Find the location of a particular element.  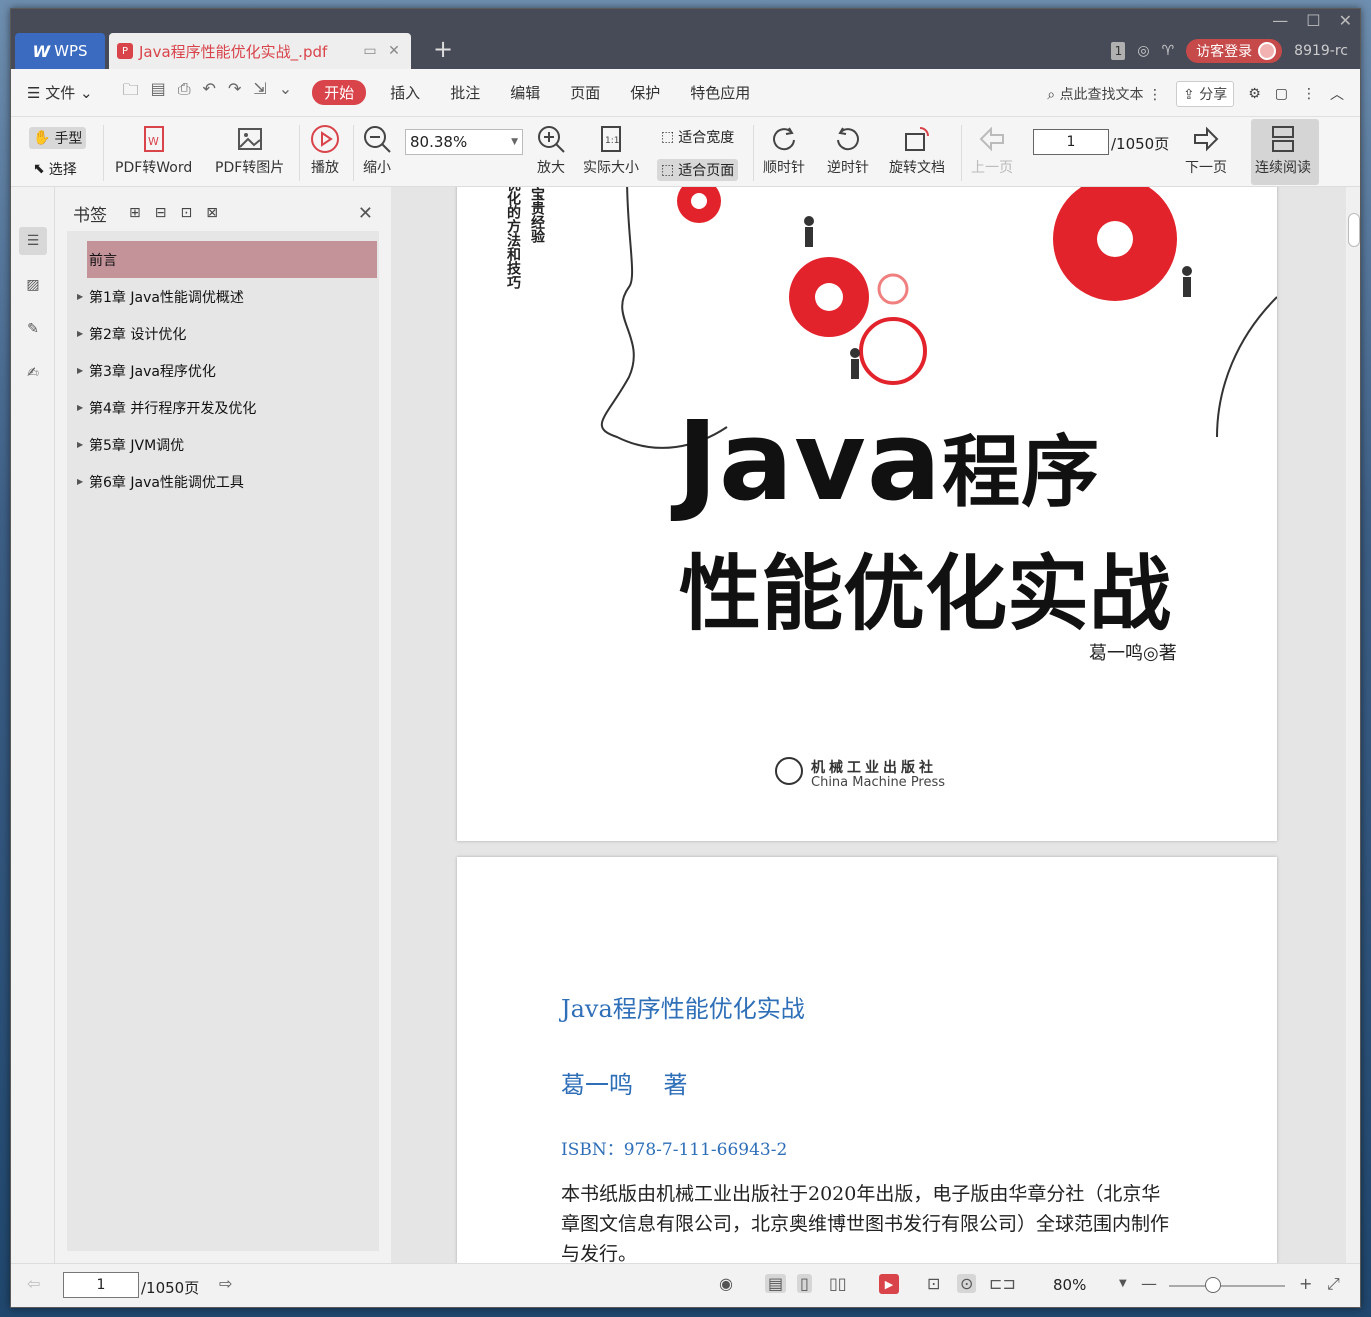

cover-vertical-text-2: 宝贵经验 is located at coordinates (537, 215).